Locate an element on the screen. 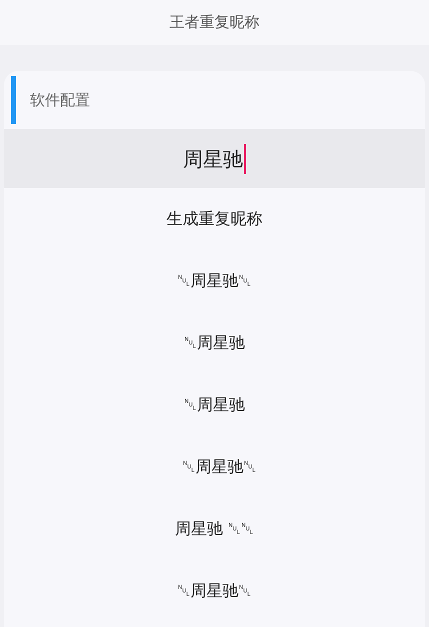 This screenshot has width=429, height=627. generate-button: 生成重复昵称 is located at coordinates (214, 219).